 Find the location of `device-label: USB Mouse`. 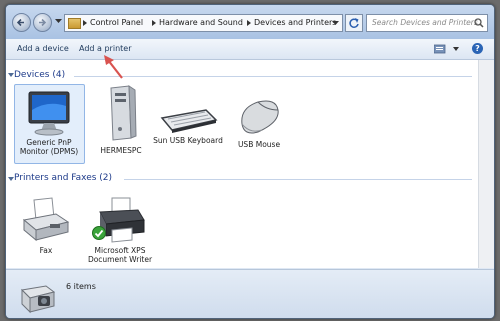

device-label: USB Mouse is located at coordinates (259, 144).